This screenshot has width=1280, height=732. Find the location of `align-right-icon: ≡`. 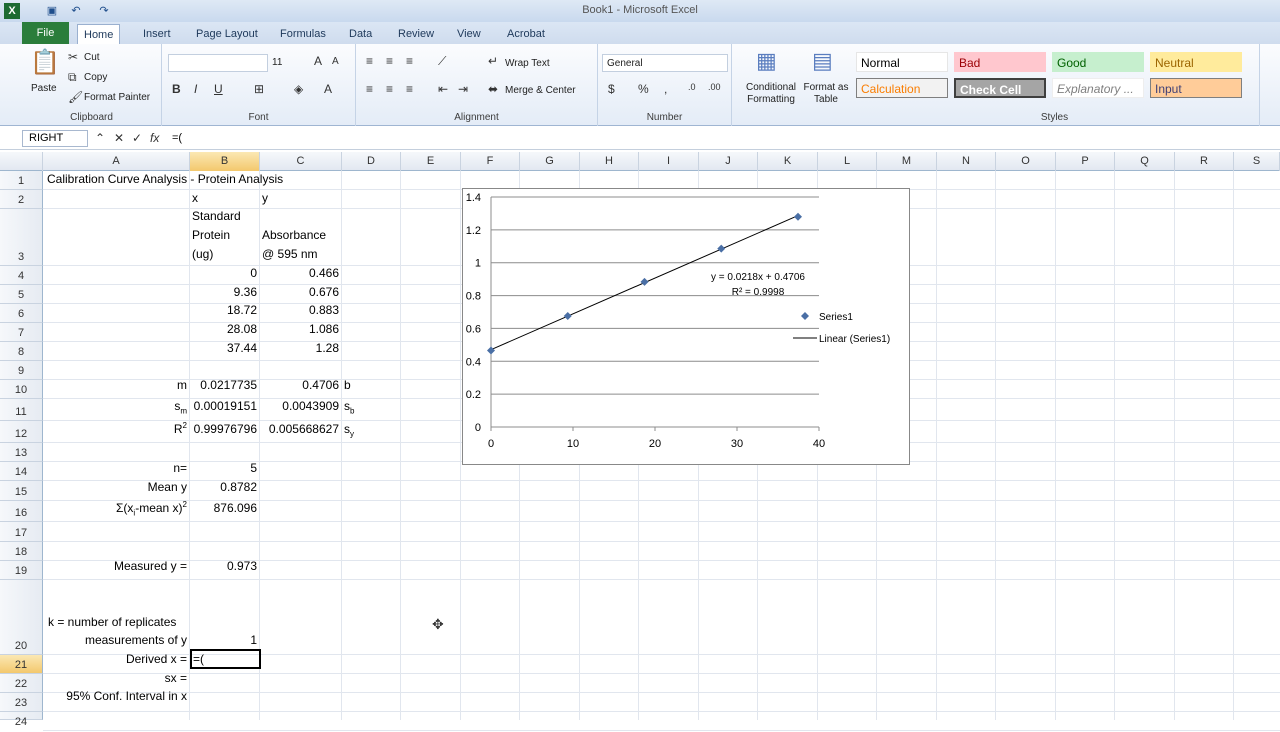

align-right-icon: ≡ is located at coordinates (409, 89).